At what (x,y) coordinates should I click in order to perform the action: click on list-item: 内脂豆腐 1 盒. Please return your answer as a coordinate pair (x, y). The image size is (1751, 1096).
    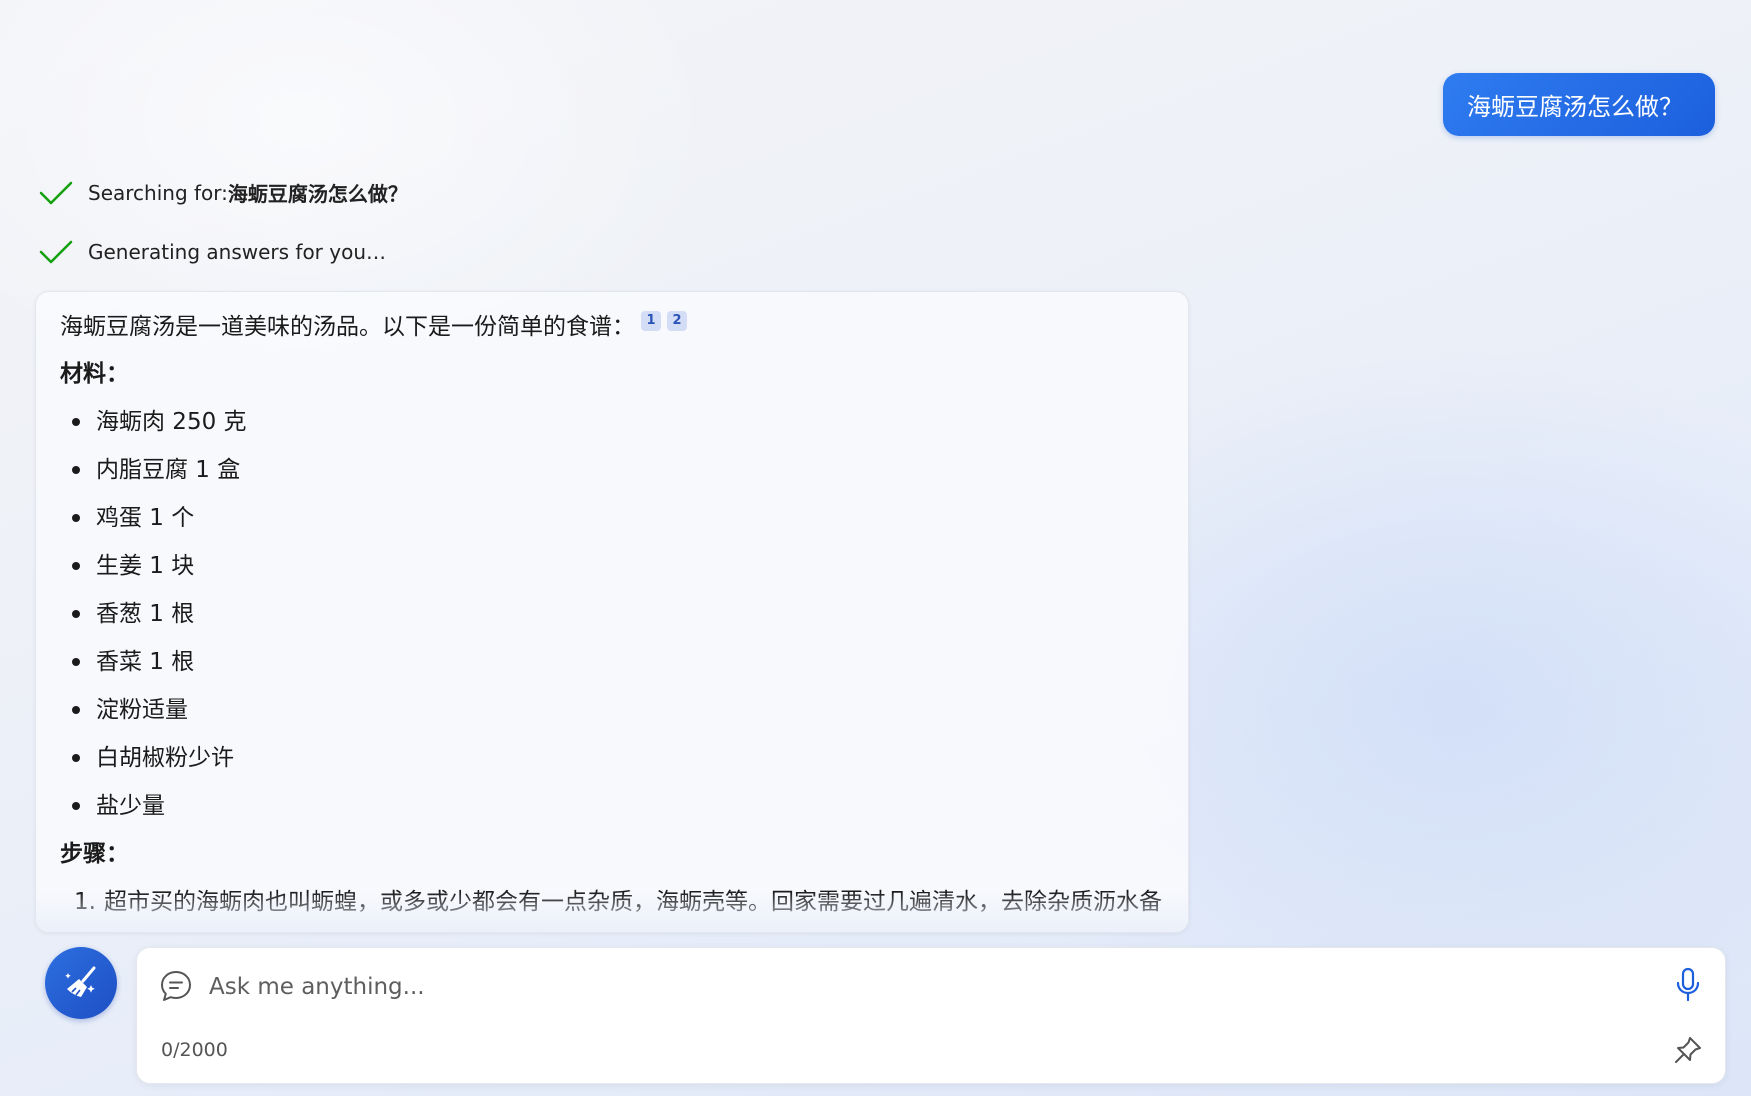
    Looking at the image, I should click on (618, 470).